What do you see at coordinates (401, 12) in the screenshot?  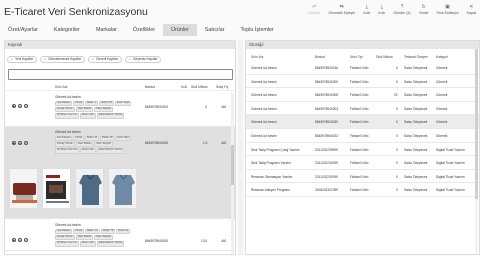 I see `gonder-button: ⤒ Gönder (4)` at bounding box center [401, 12].